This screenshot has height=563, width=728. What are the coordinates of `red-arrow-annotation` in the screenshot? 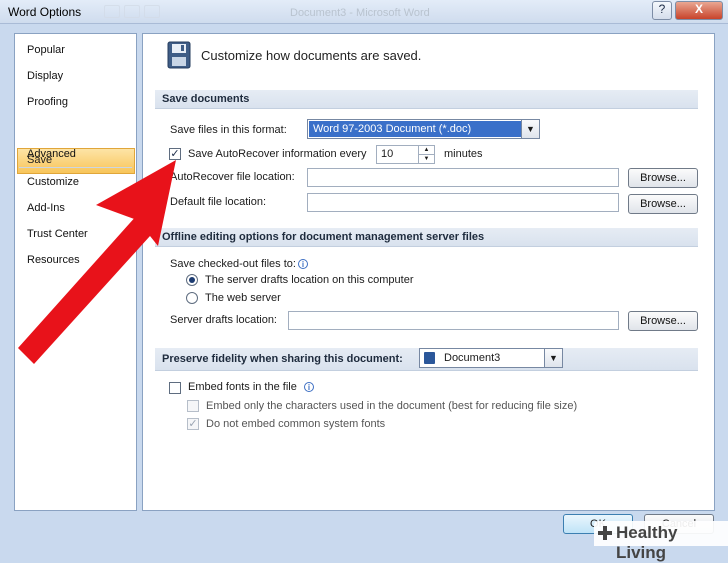 It's located at (97, 262).